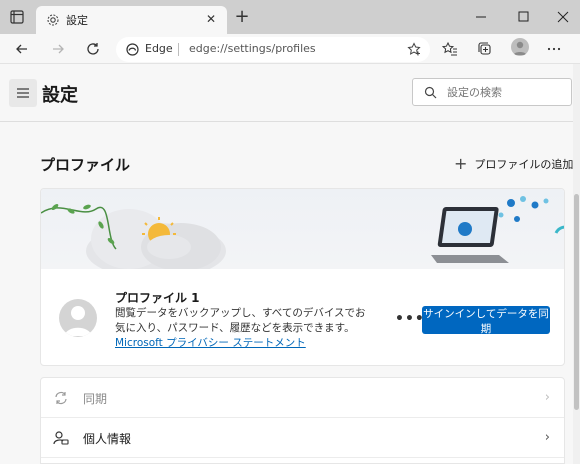 This screenshot has width=580, height=464. I want to click on settings-header: 設定, so click(286, 93).